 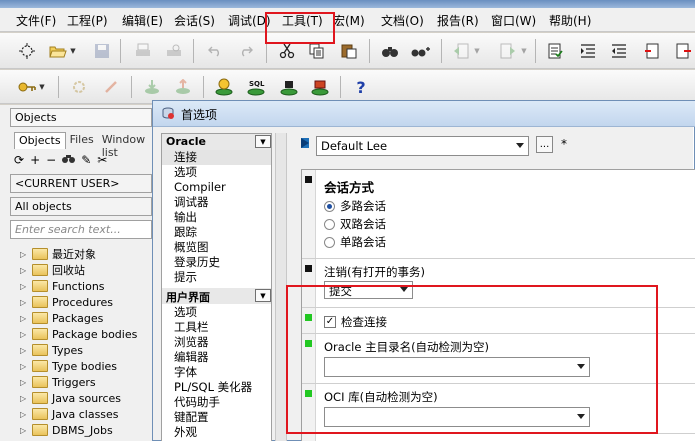 I want to click on menu-report: 报告(R), so click(x=458, y=20).